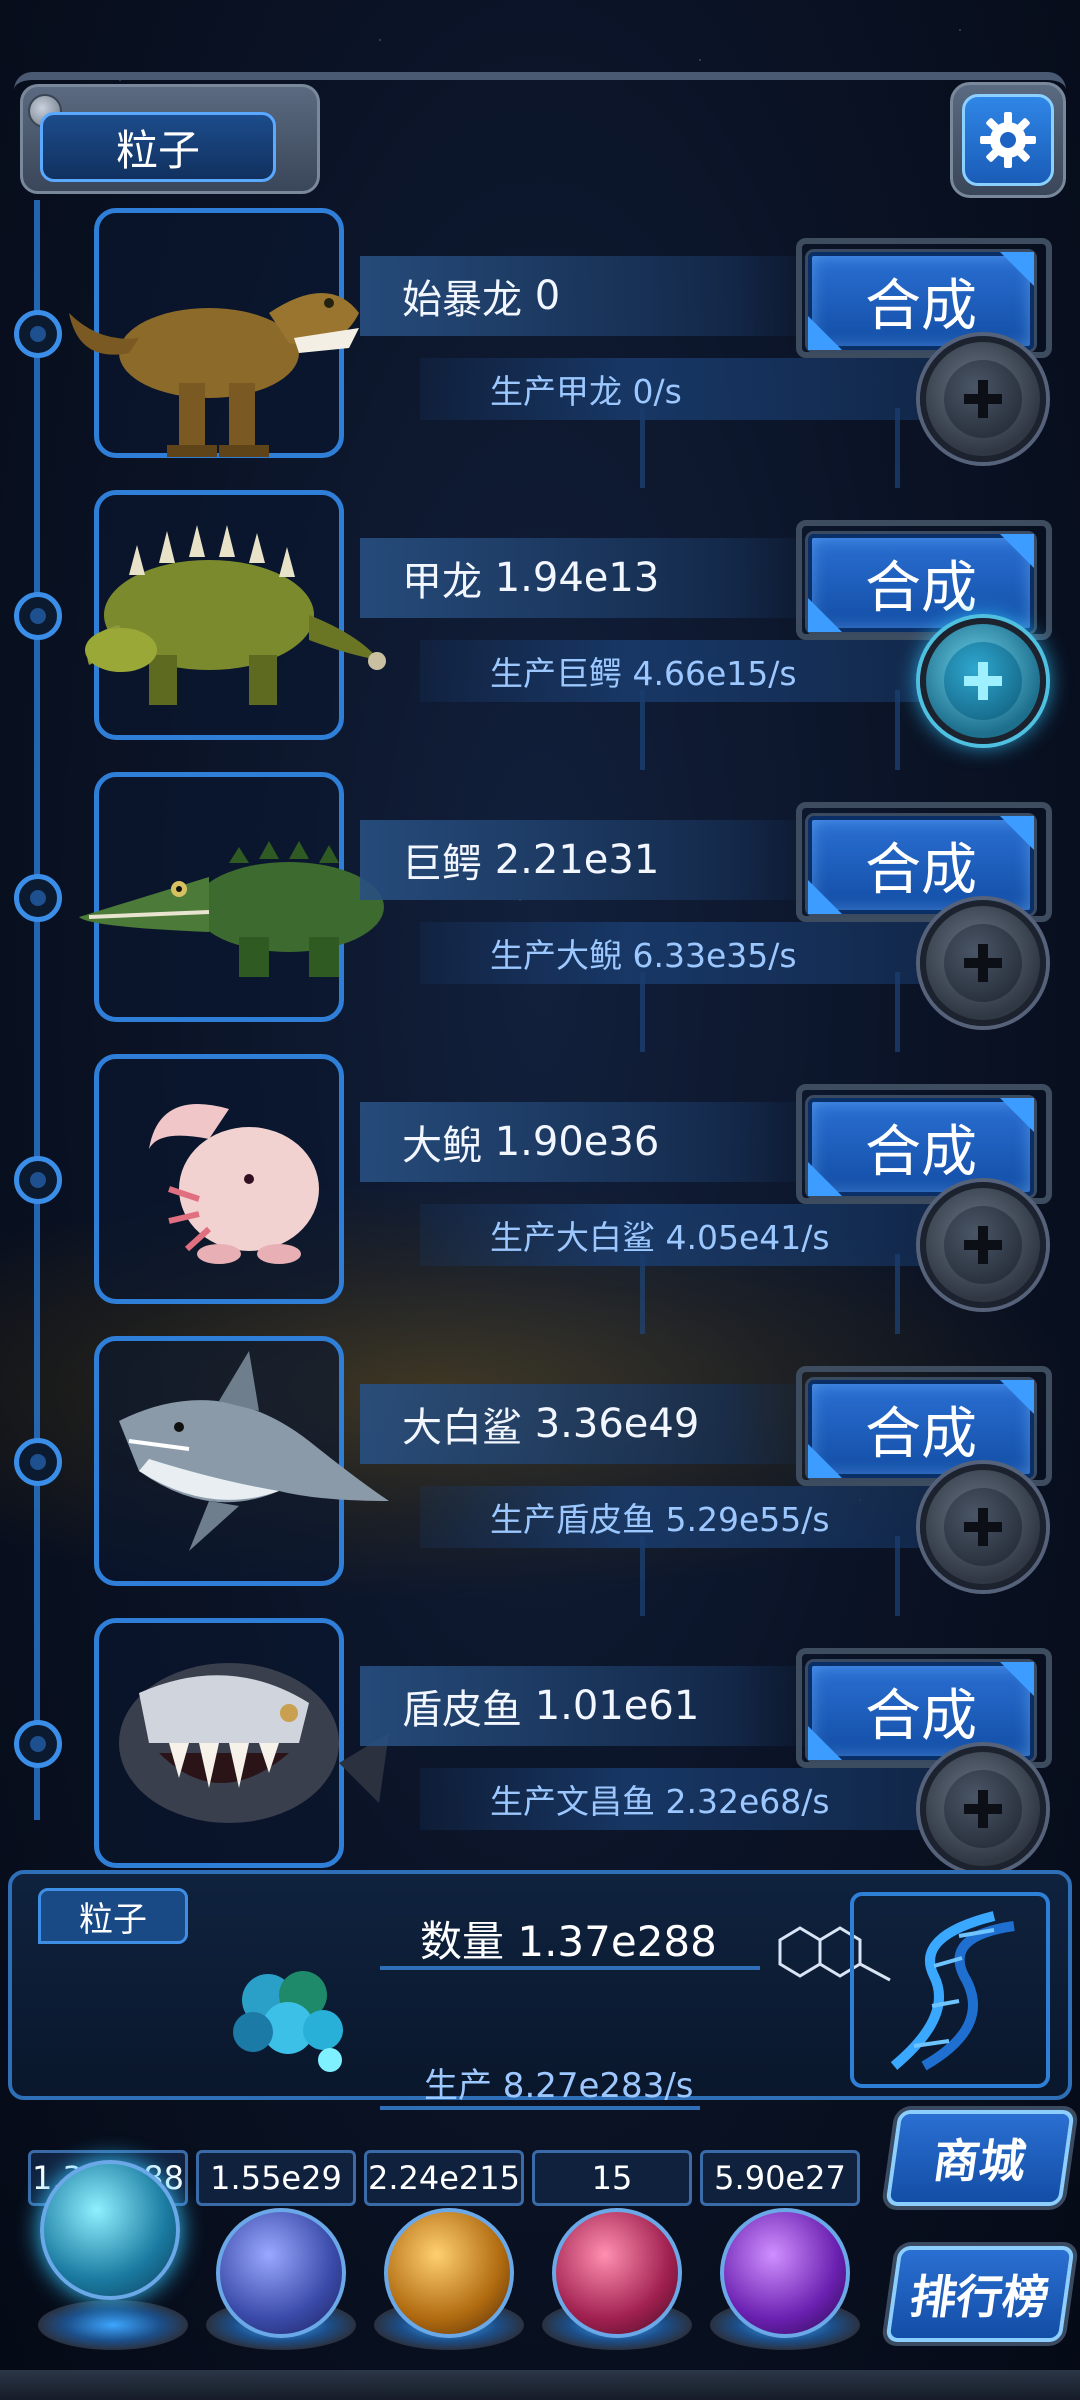 Image resolution: width=1080 pixels, height=2400 pixels. Describe the element at coordinates (281, 2273) in the screenshot. I see `lightning-orb-icon` at that location.